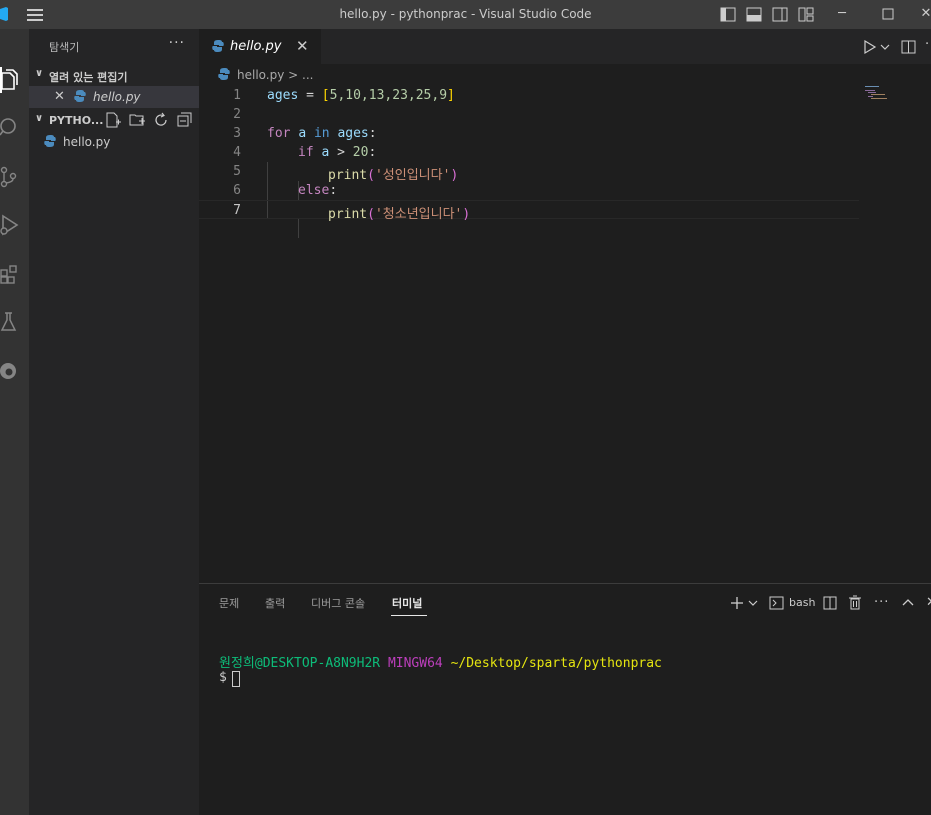 This screenshot has height=815, width=931. I want to click on file-name: hello.py, so click(87, 142).